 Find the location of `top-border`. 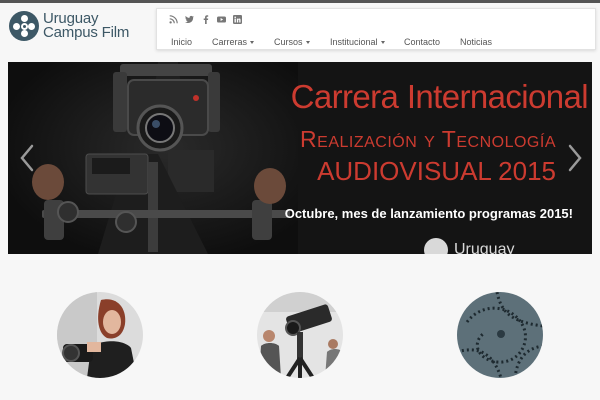

top-border is located at coordinates (300, 1).